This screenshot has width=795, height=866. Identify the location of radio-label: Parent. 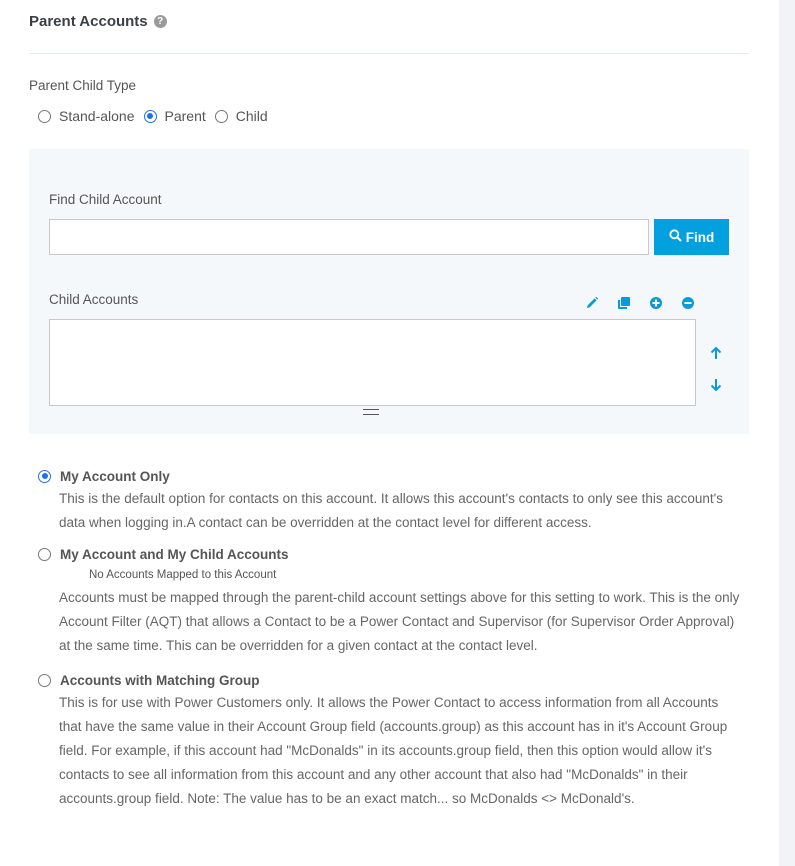
(185, 116).